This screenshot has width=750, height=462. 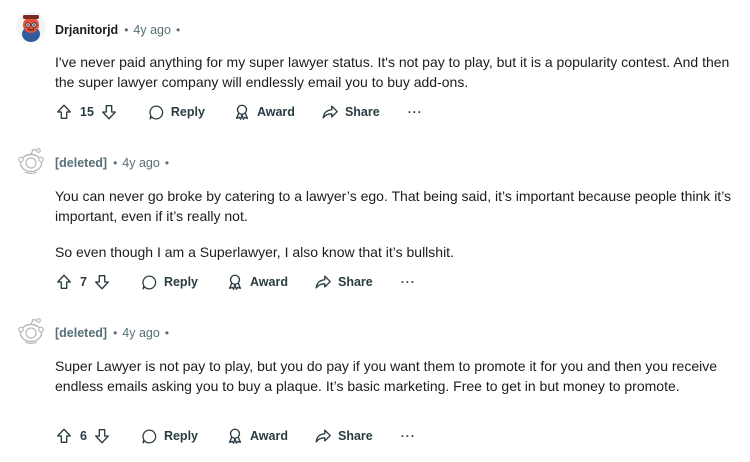 I want to click on vote-score: 15, so click(x=87, y=112).